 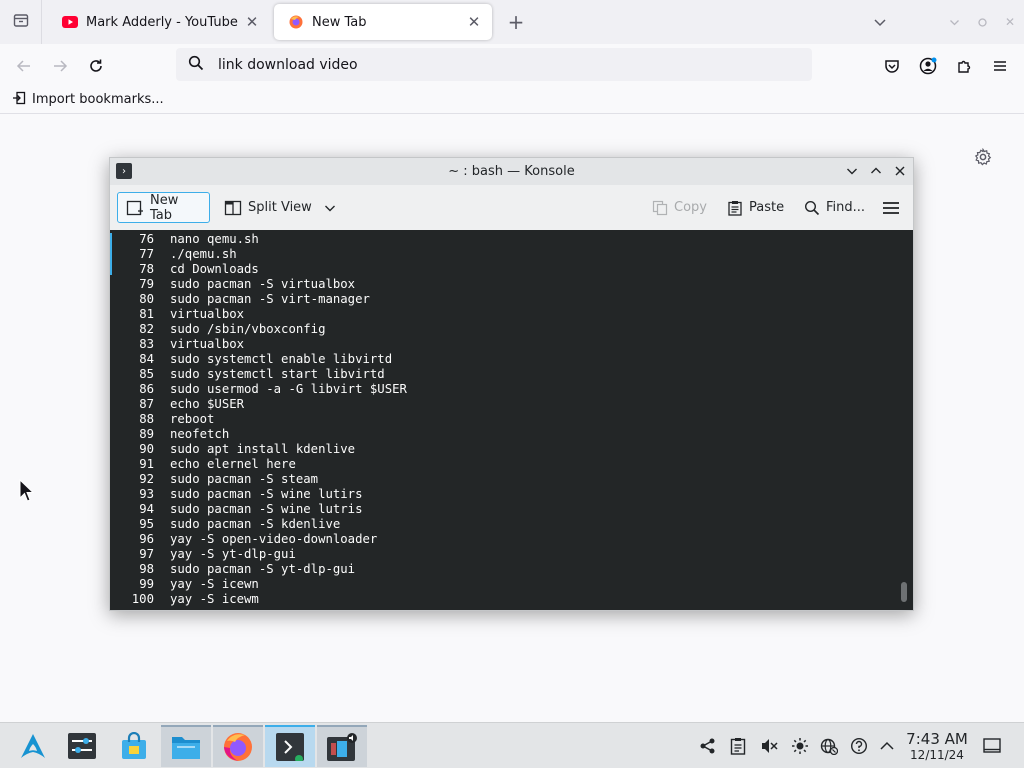 I want to click on new-tab-button: +, so click(x=516, y=22).